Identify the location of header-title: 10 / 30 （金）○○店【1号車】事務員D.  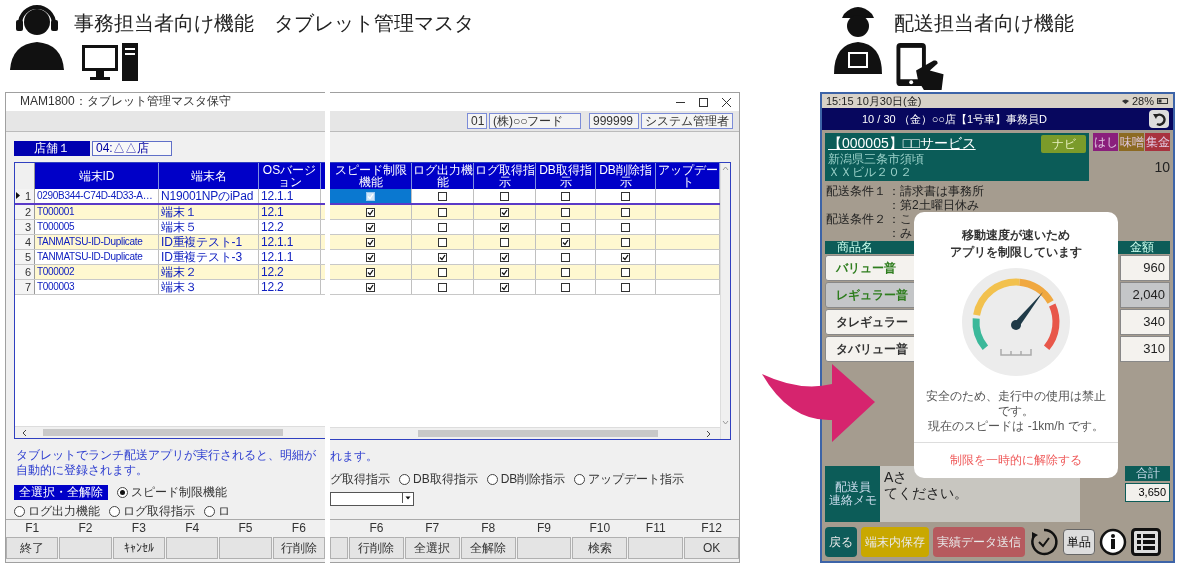
(955, 119).